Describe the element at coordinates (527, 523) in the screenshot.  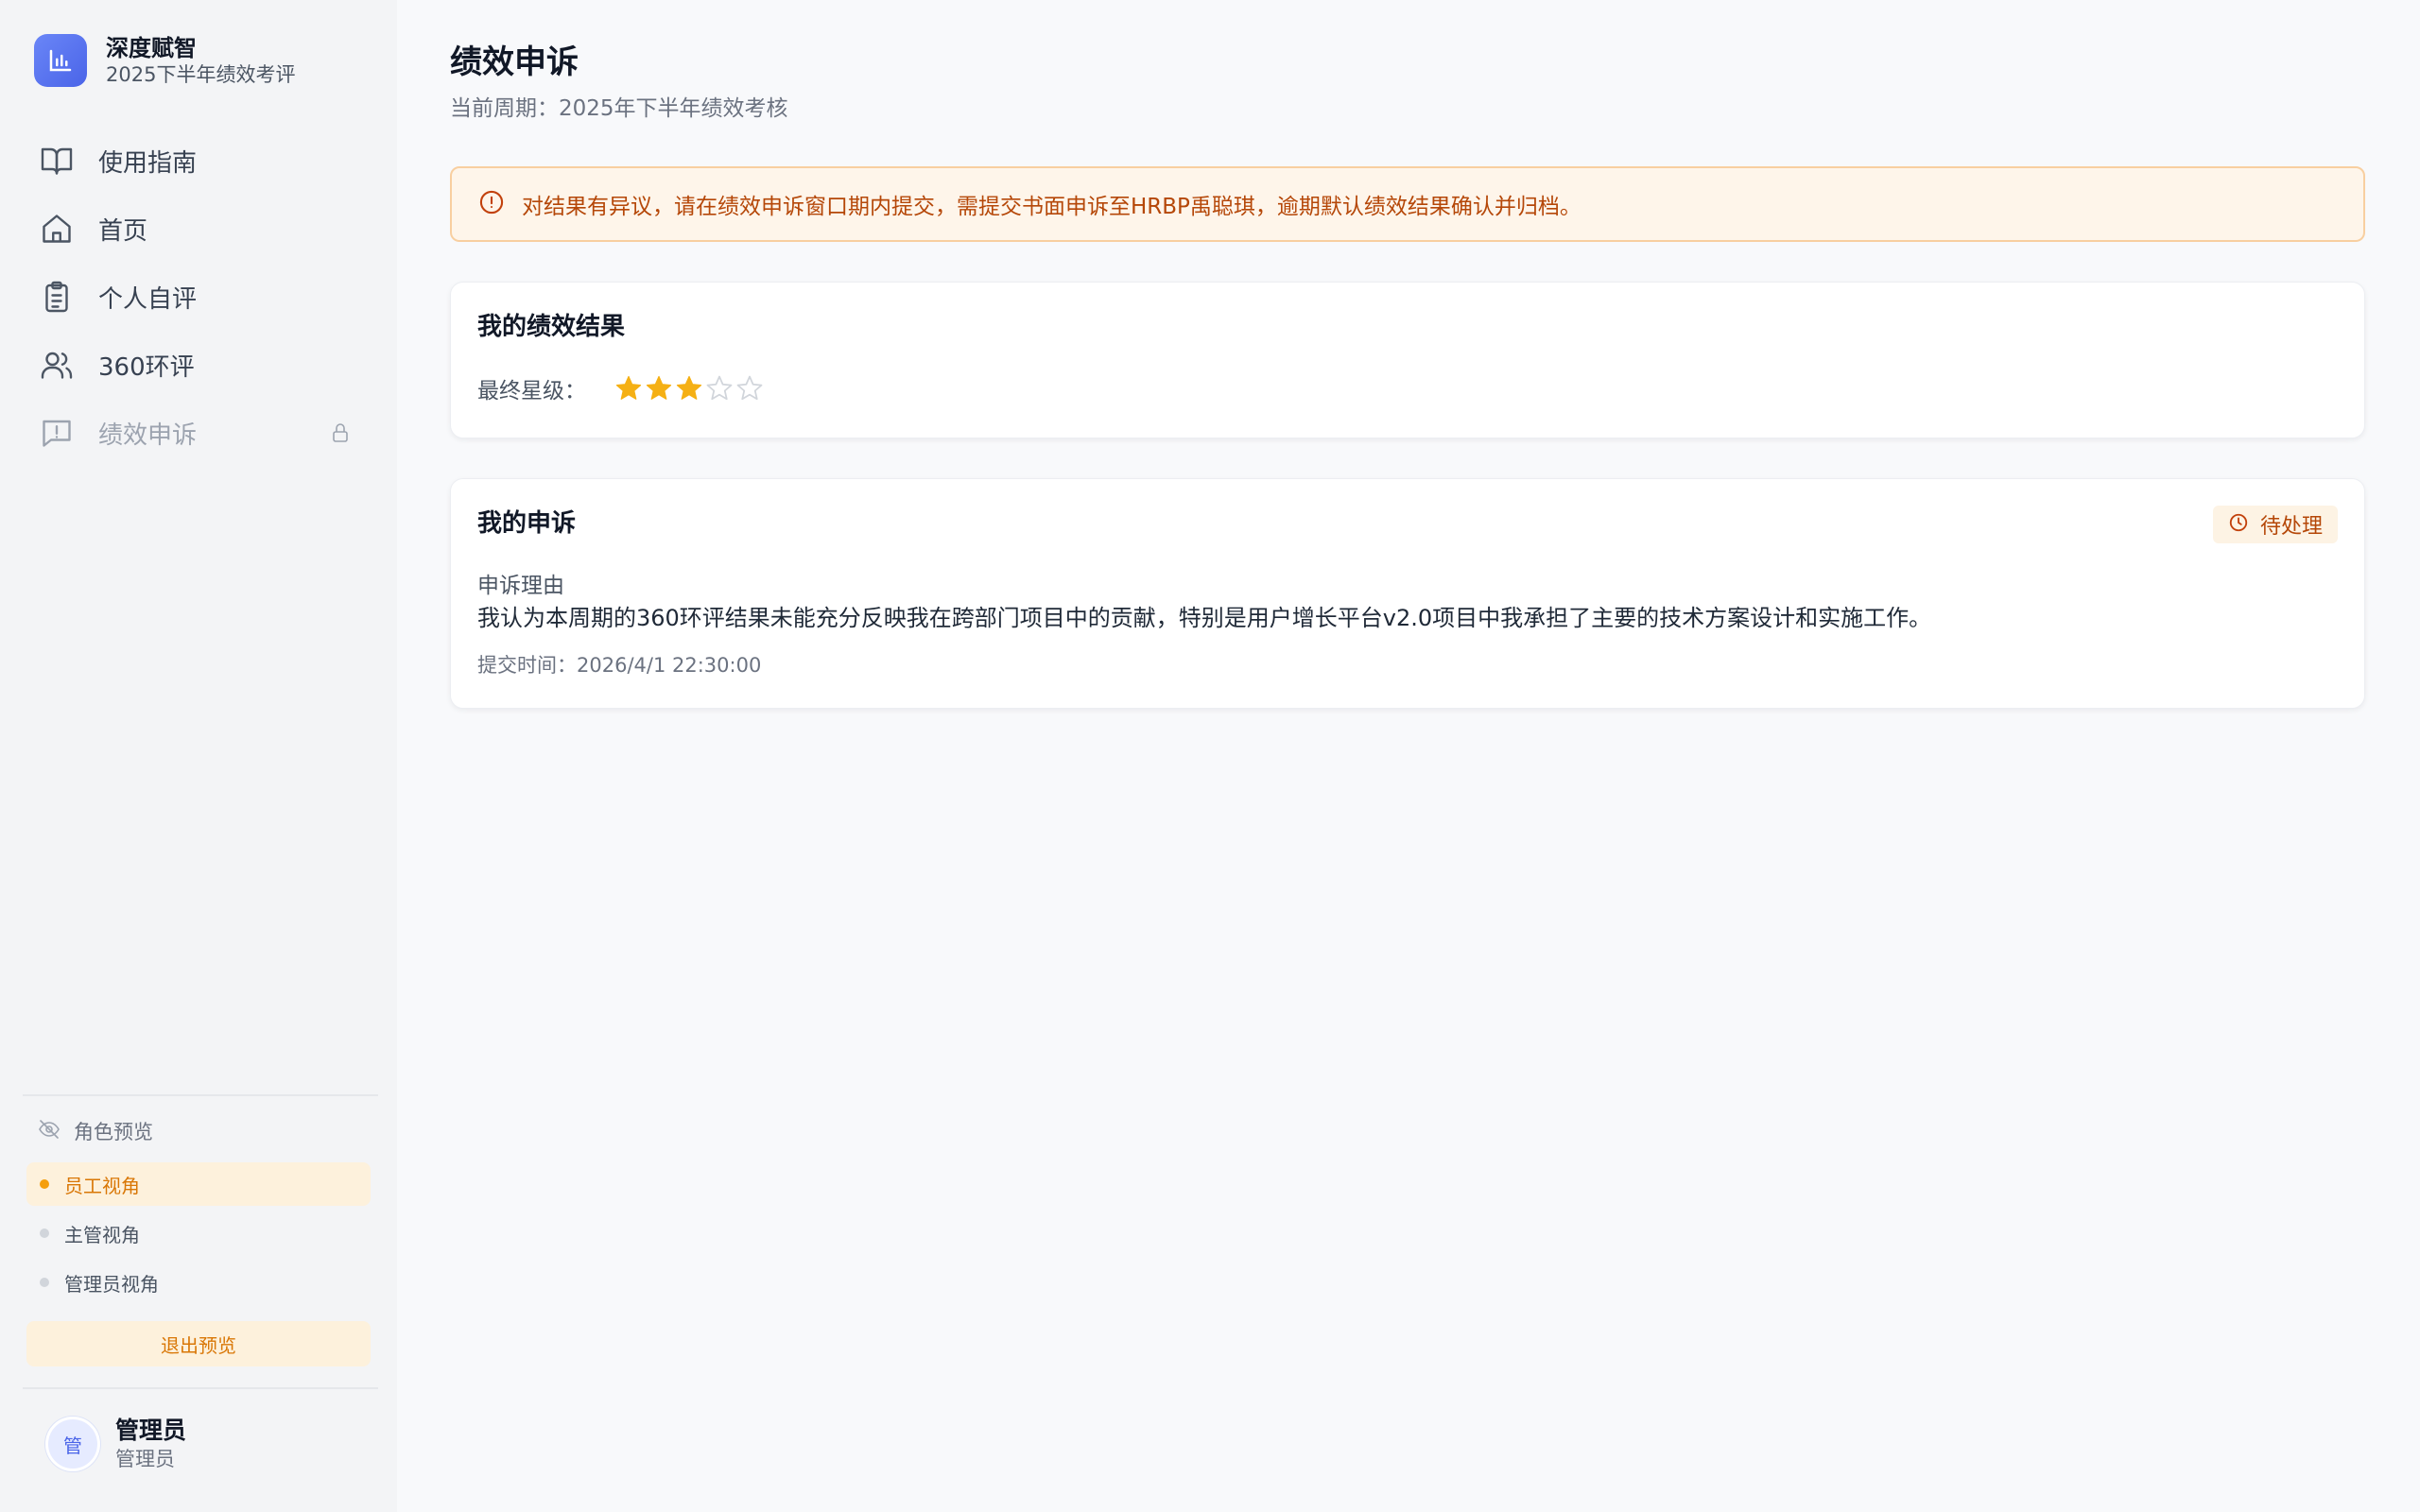
I see `card-title: 我的申诉` at that location.